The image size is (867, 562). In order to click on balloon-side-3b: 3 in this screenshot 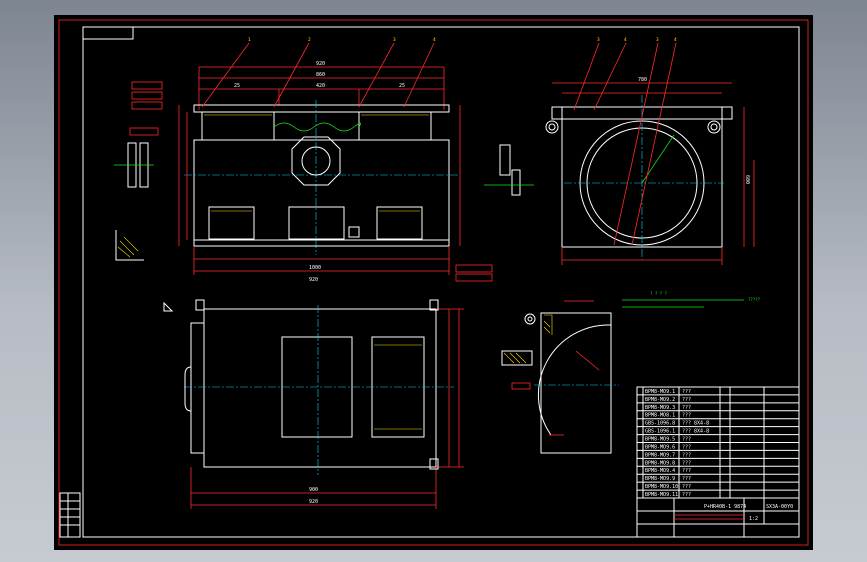, I will do `click(657, 40)`.